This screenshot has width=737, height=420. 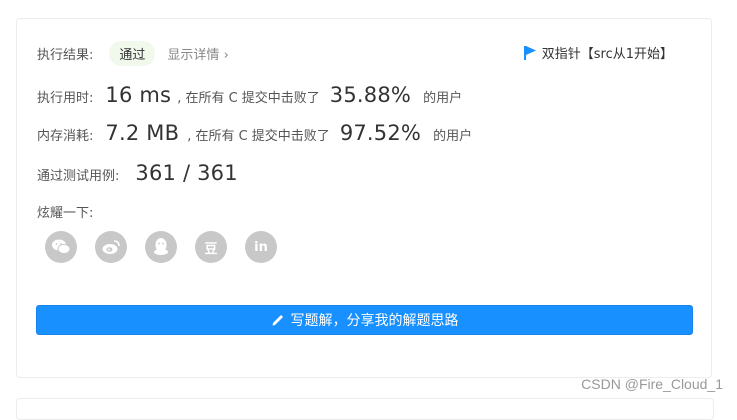 What do you see at coordinates (193, 55) in the screenshot?
I see `show-details-label: 显示详情` at bounding box center [193, 55].